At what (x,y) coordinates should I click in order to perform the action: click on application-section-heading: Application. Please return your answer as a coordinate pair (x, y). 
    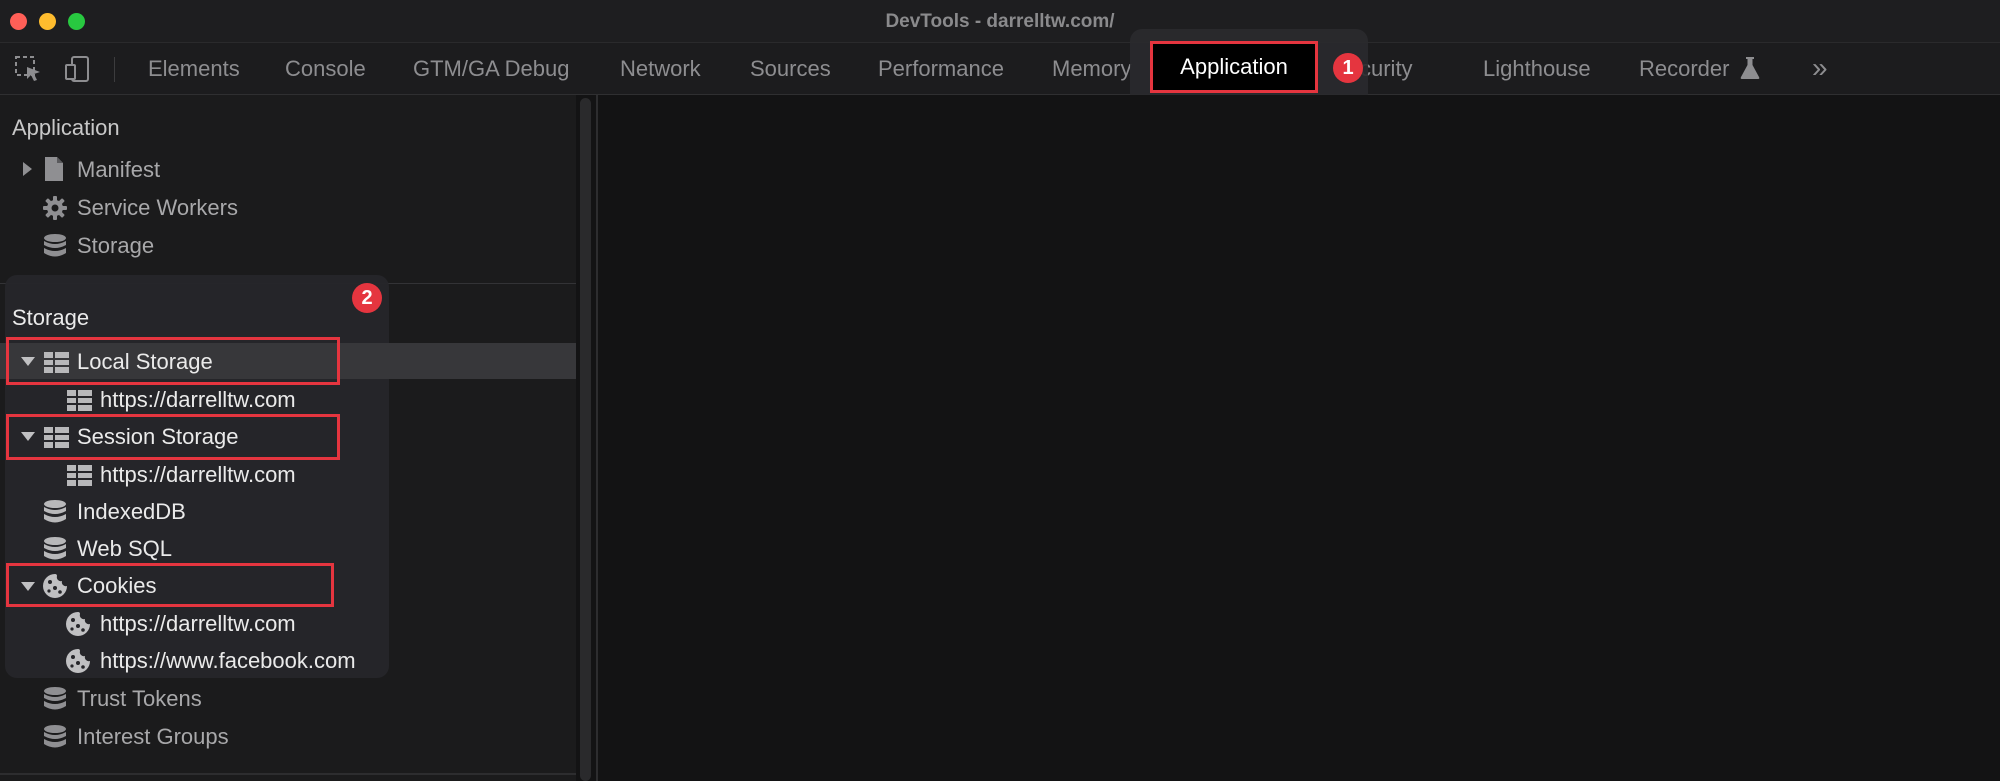
    Looking at the image, I should click on (66, 127).